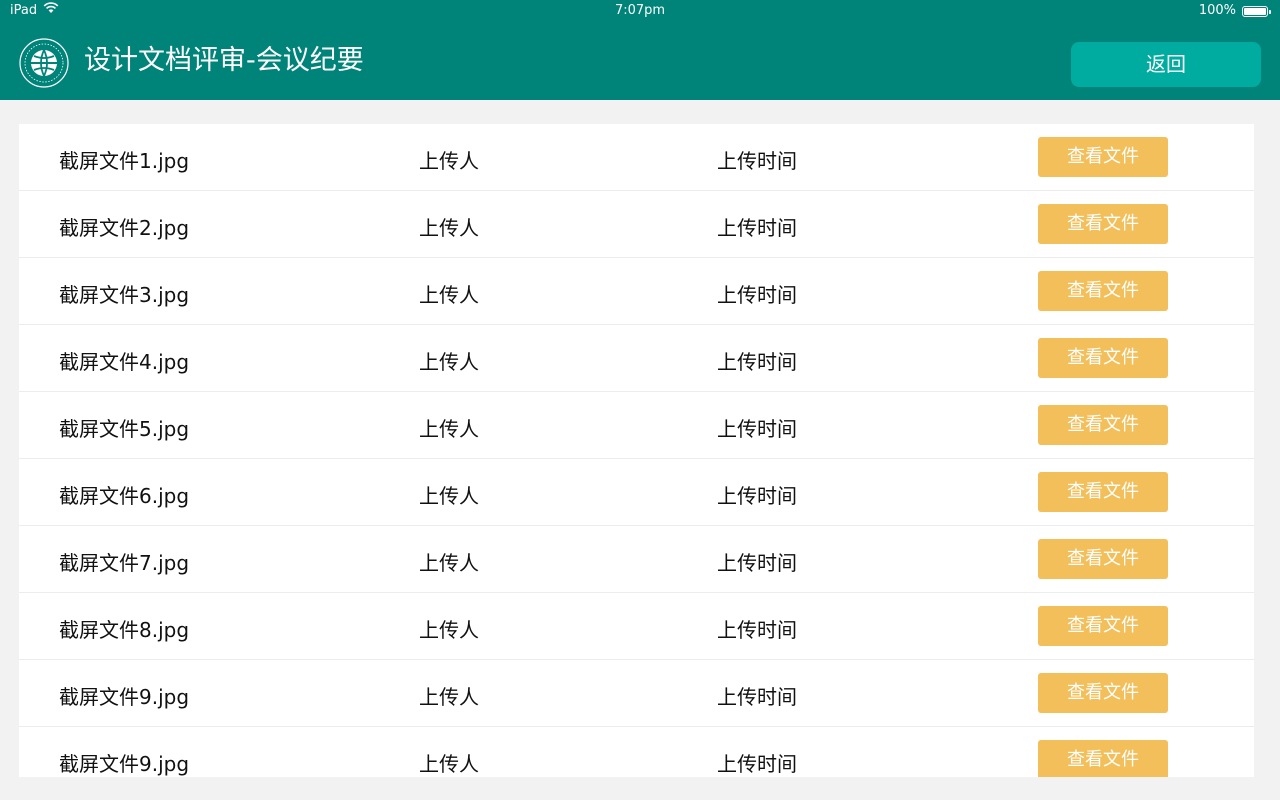 This screenshot has height=800, width=1280. What do you see at coordinates (124, 362) in the screenshot?
I see `file-name: 截屏文件4.jpg` at bounding box center [124, 362].